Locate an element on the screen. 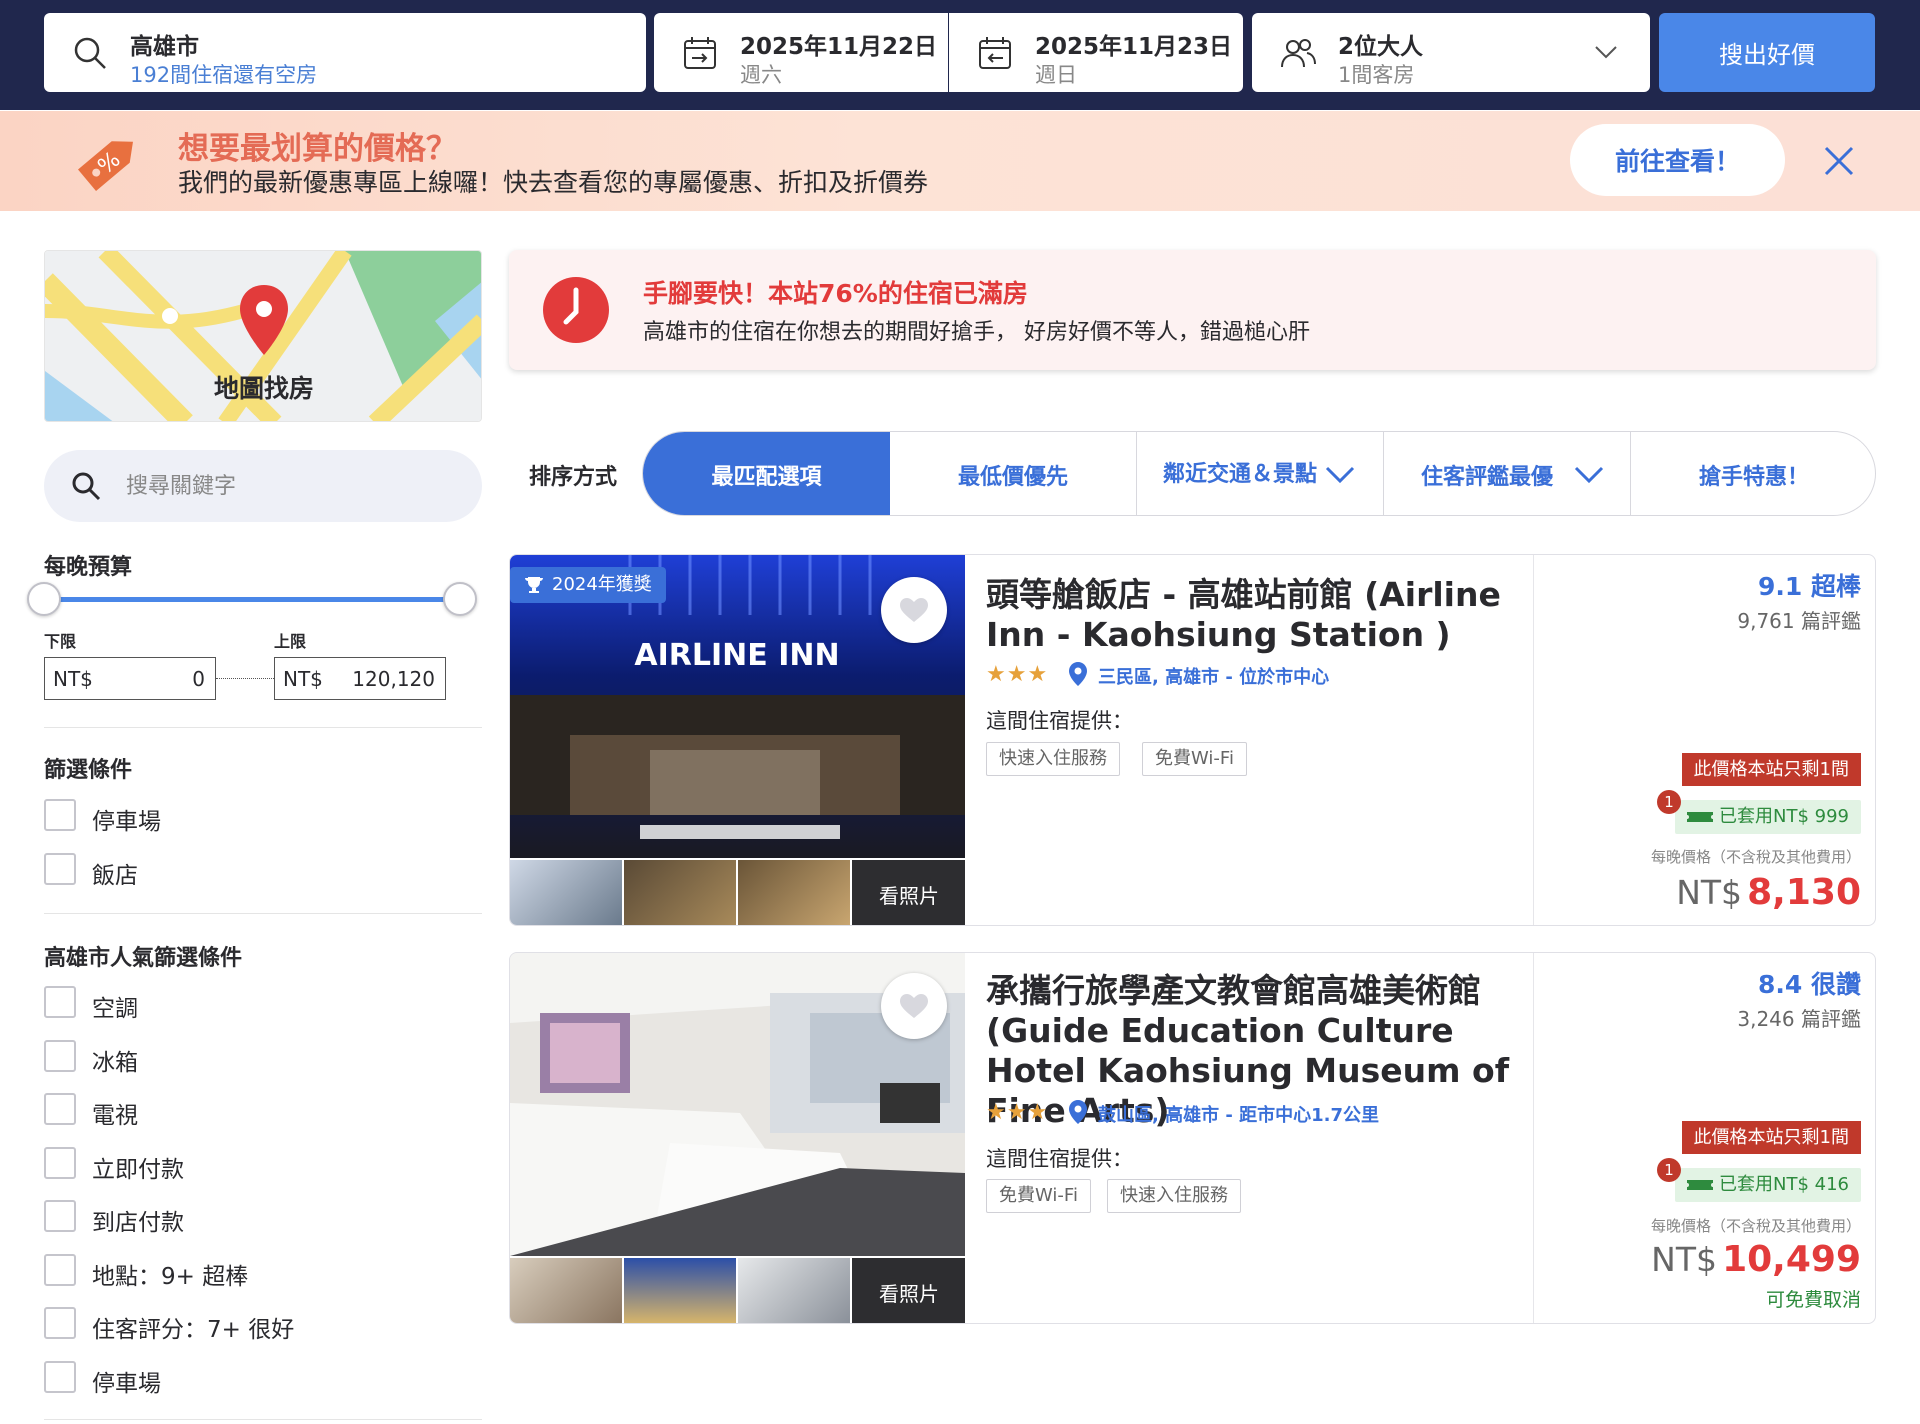 The height and width of the screenshot is (1424, 1920). sort-option-nearby: 鄰近交通＆景點 is located at coordinates (1260, 473).